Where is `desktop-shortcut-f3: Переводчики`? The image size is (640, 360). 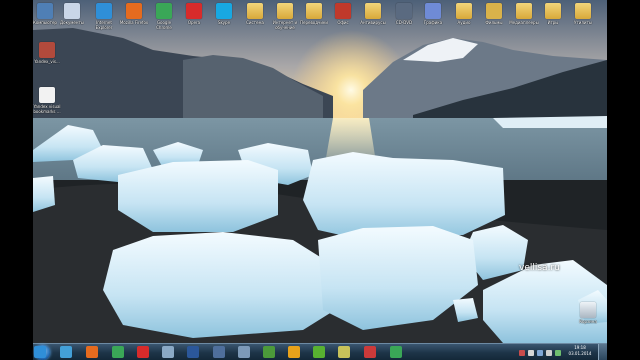 desktop-shortcut-f3: Переводчики is located at coordinates (314, 14).